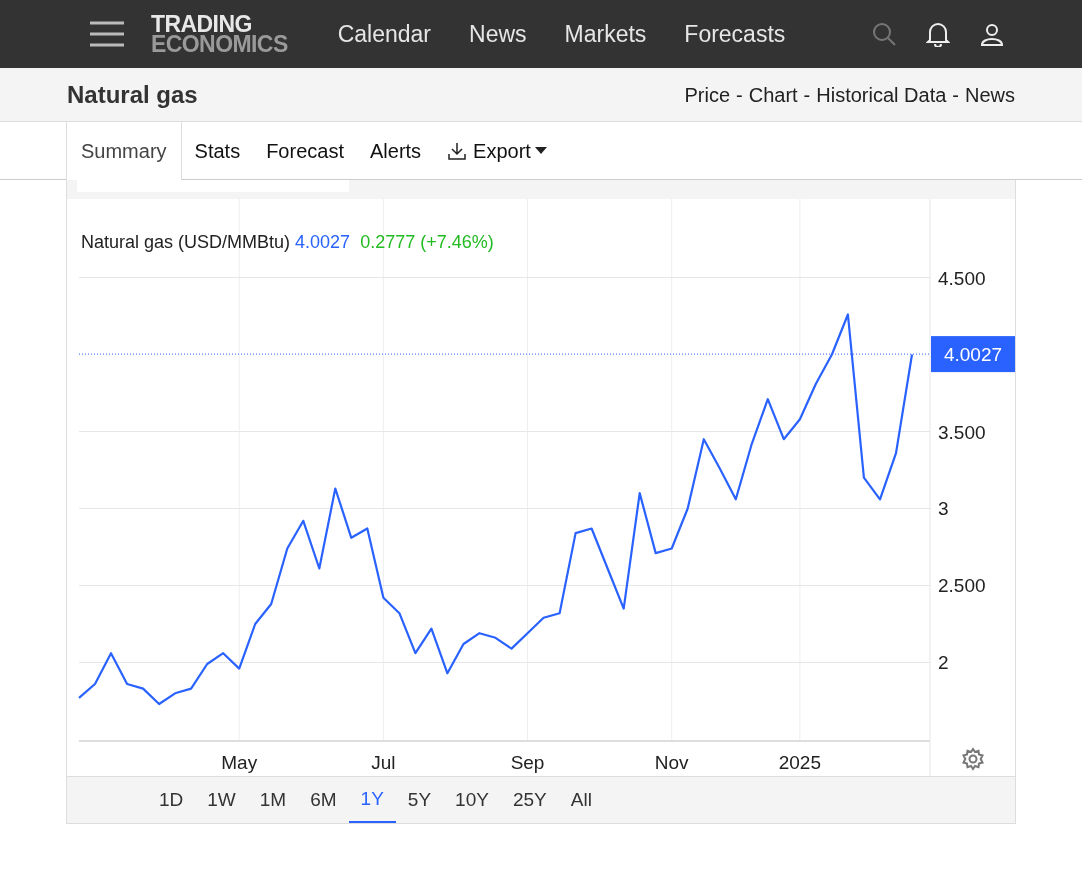  I want to click on y-axis-label: 2.500, so click(962, 586).